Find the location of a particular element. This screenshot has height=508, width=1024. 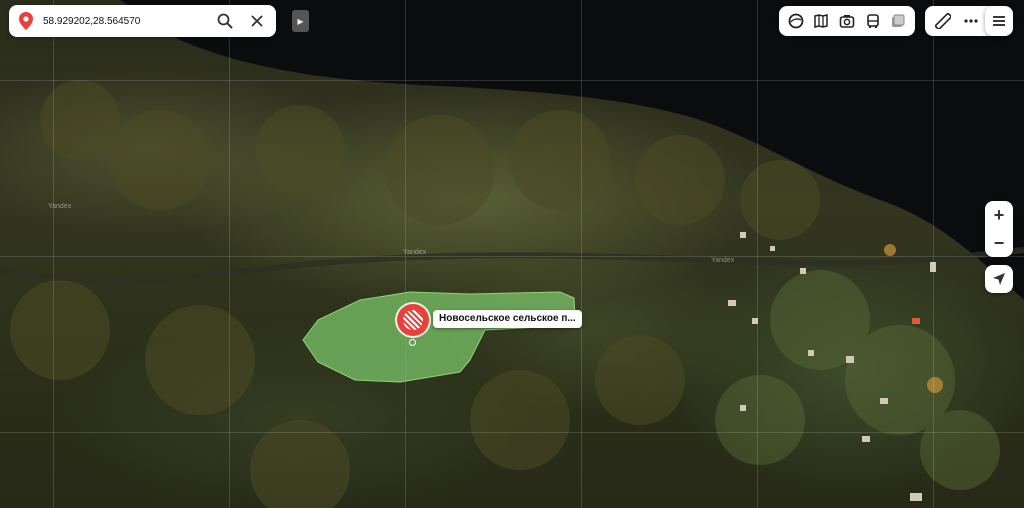

traffic-icon is located at coordinates (898, 20).